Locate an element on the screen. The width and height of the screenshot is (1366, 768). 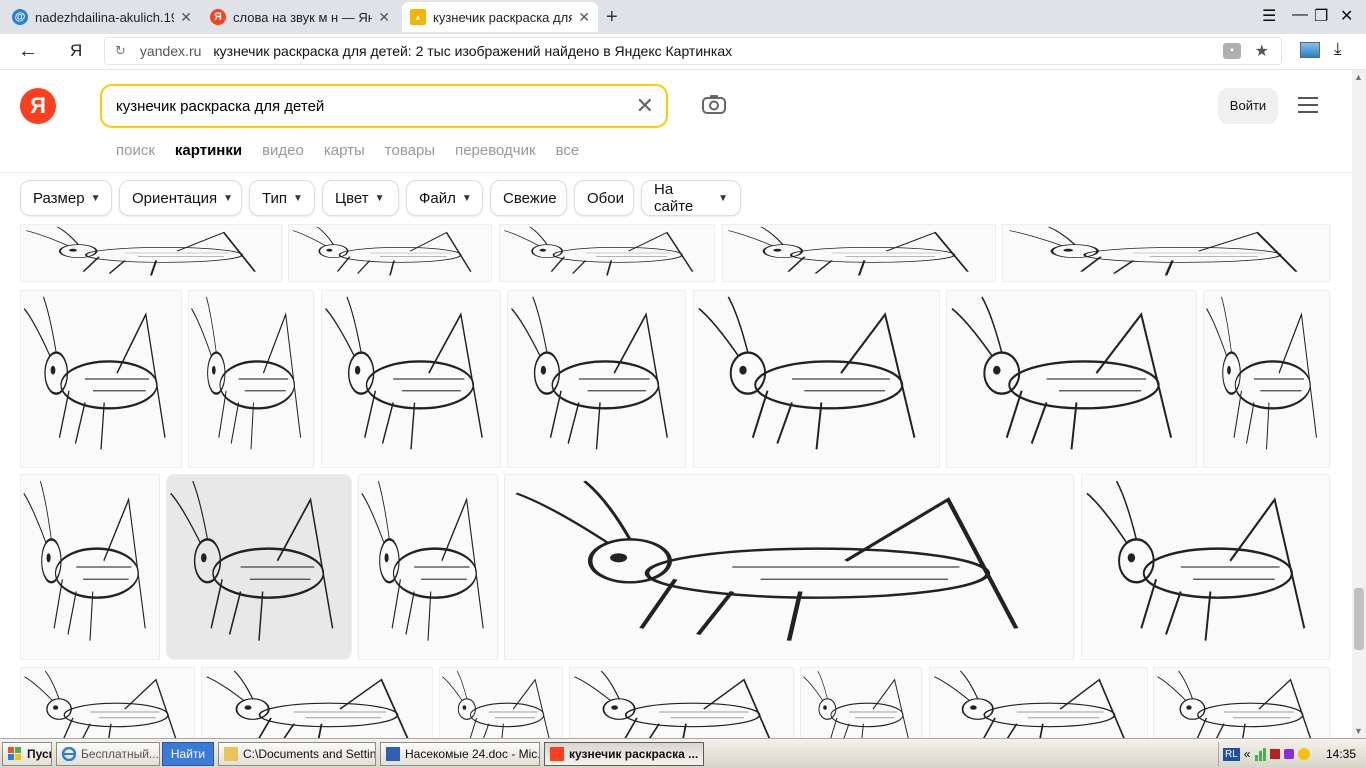
windows-logo-icon is located at coordinates (14, 753).